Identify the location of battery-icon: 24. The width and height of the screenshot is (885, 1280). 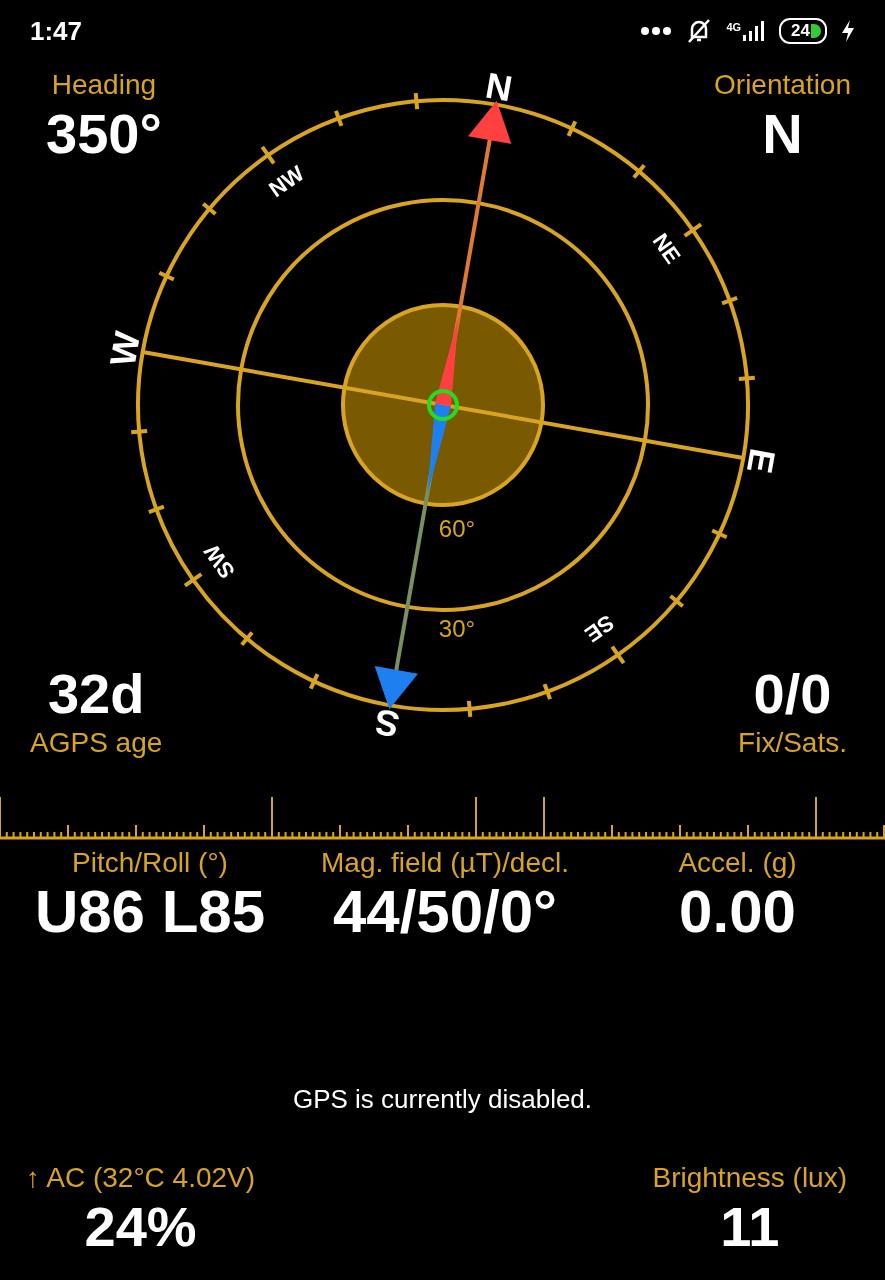
(803, 31).